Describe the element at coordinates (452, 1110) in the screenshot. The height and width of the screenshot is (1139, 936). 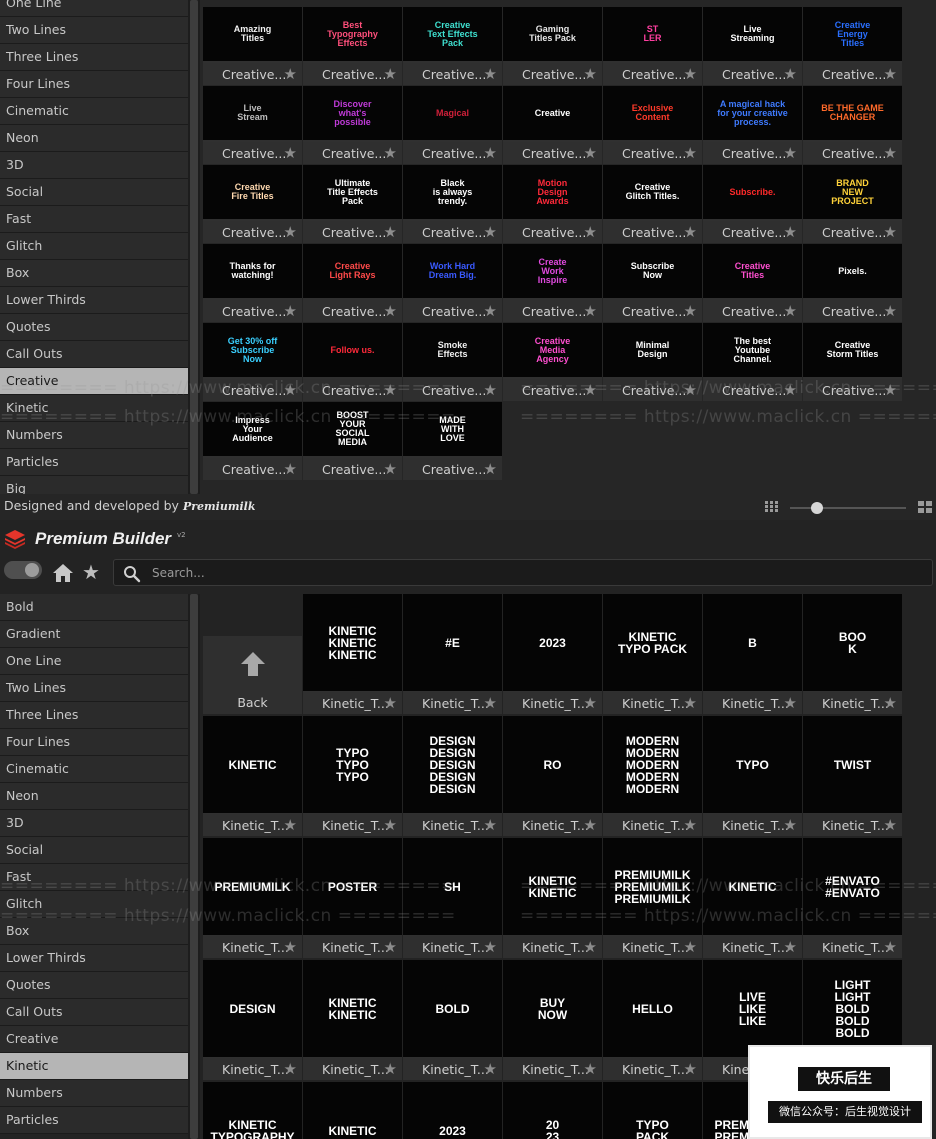
I see `template-tile: 2023` at that location.